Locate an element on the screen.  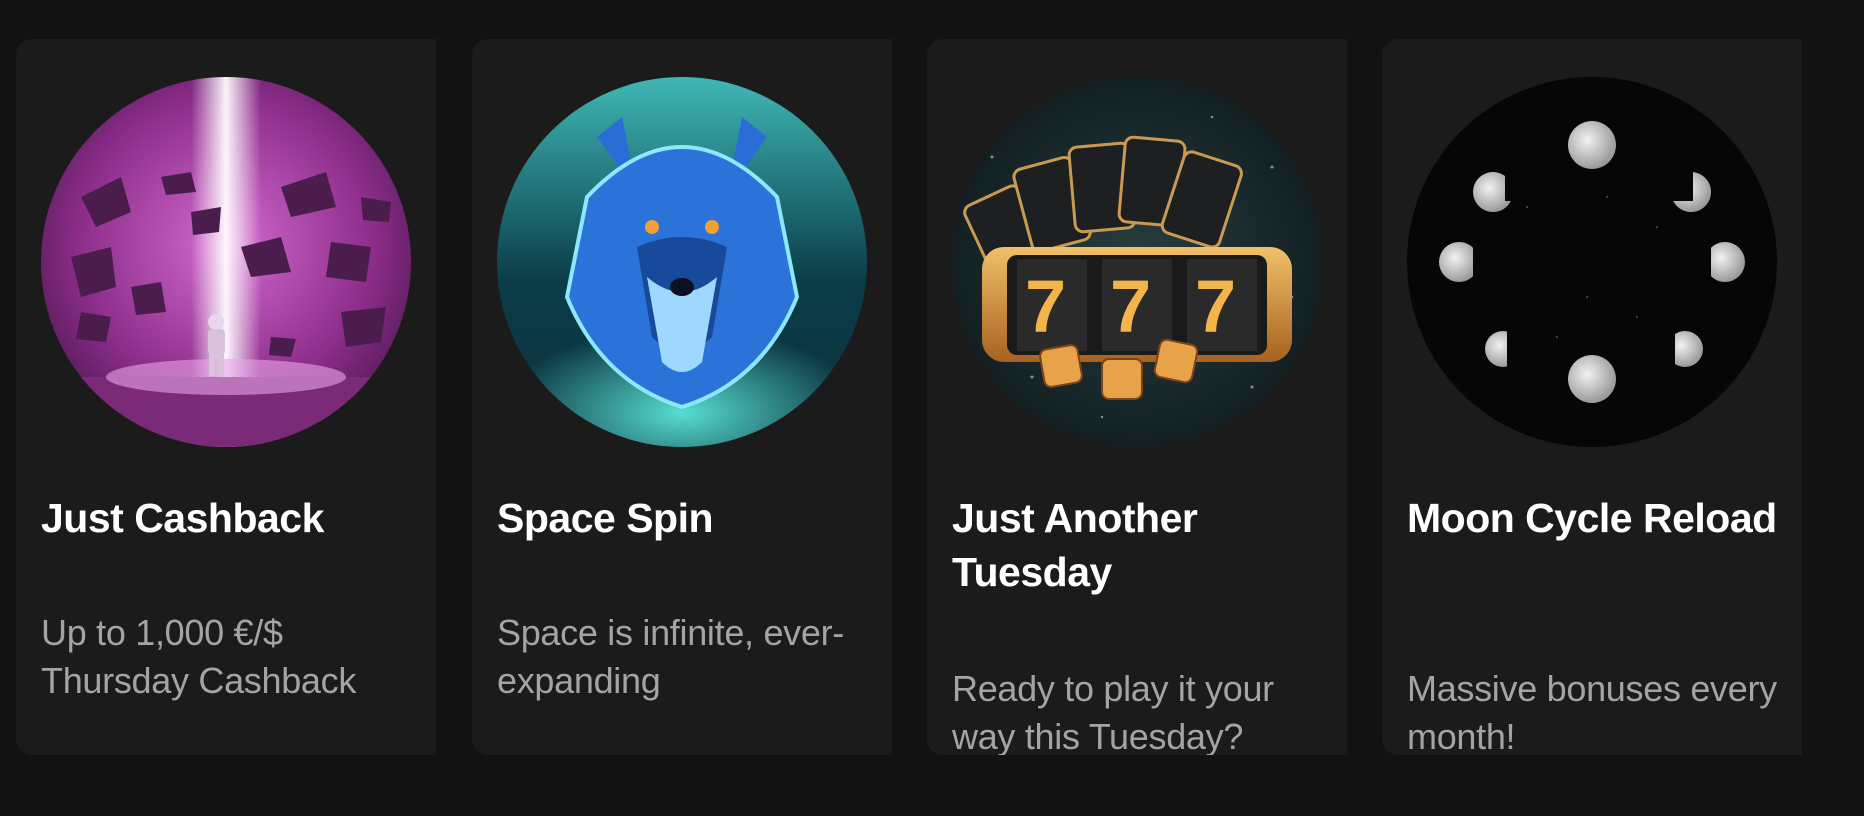
promo-title: Just Another Tuesday is located at coordinates (1075, 545).